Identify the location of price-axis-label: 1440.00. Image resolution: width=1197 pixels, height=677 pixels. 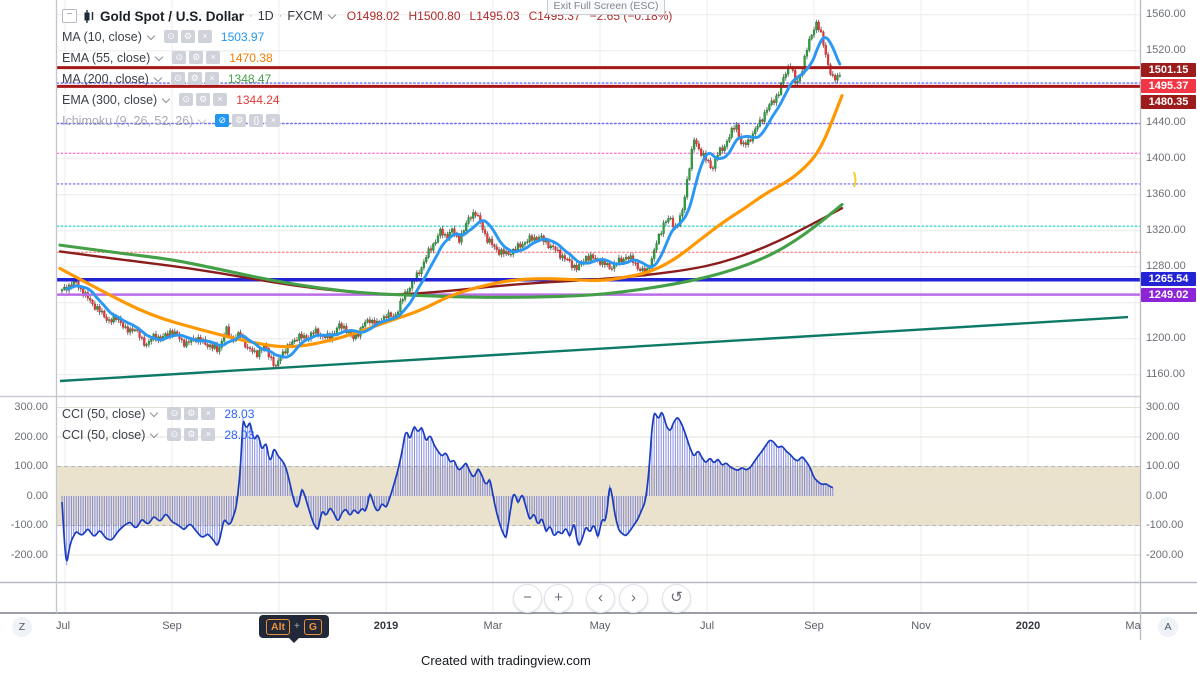
(1166, 122).